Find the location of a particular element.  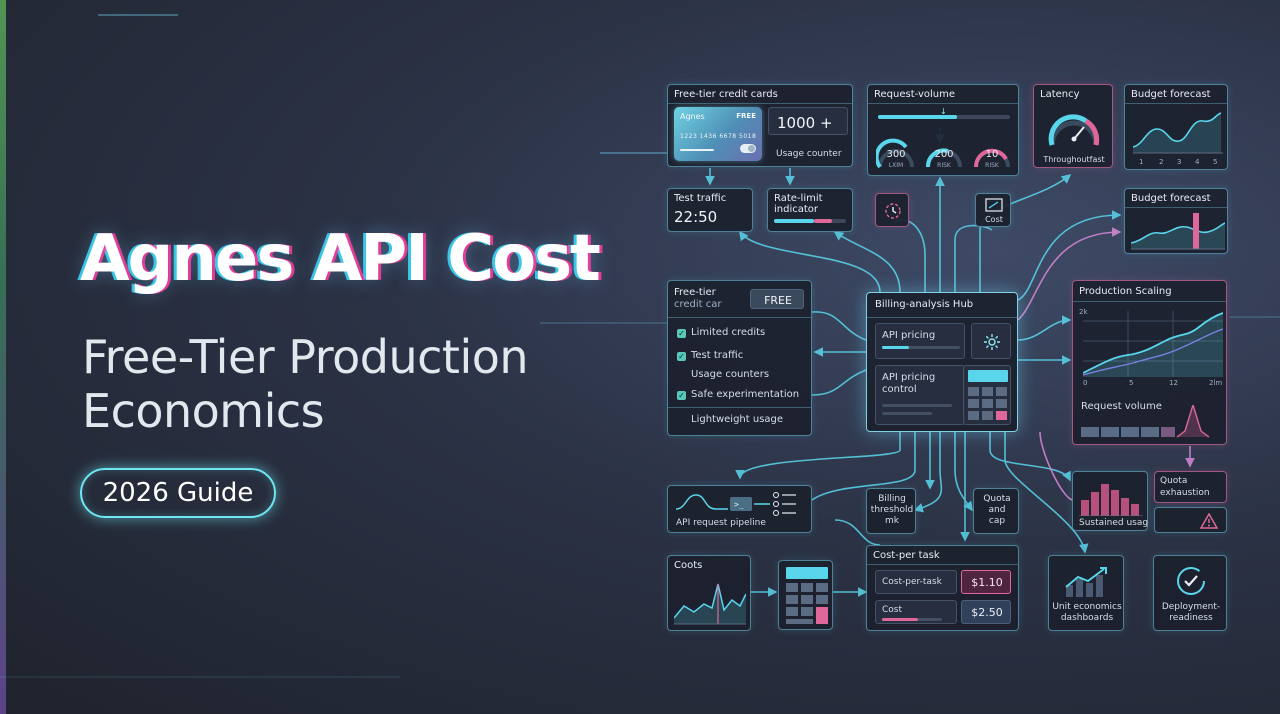

counter-box: 1000 + is located at coordinates (808, 121).